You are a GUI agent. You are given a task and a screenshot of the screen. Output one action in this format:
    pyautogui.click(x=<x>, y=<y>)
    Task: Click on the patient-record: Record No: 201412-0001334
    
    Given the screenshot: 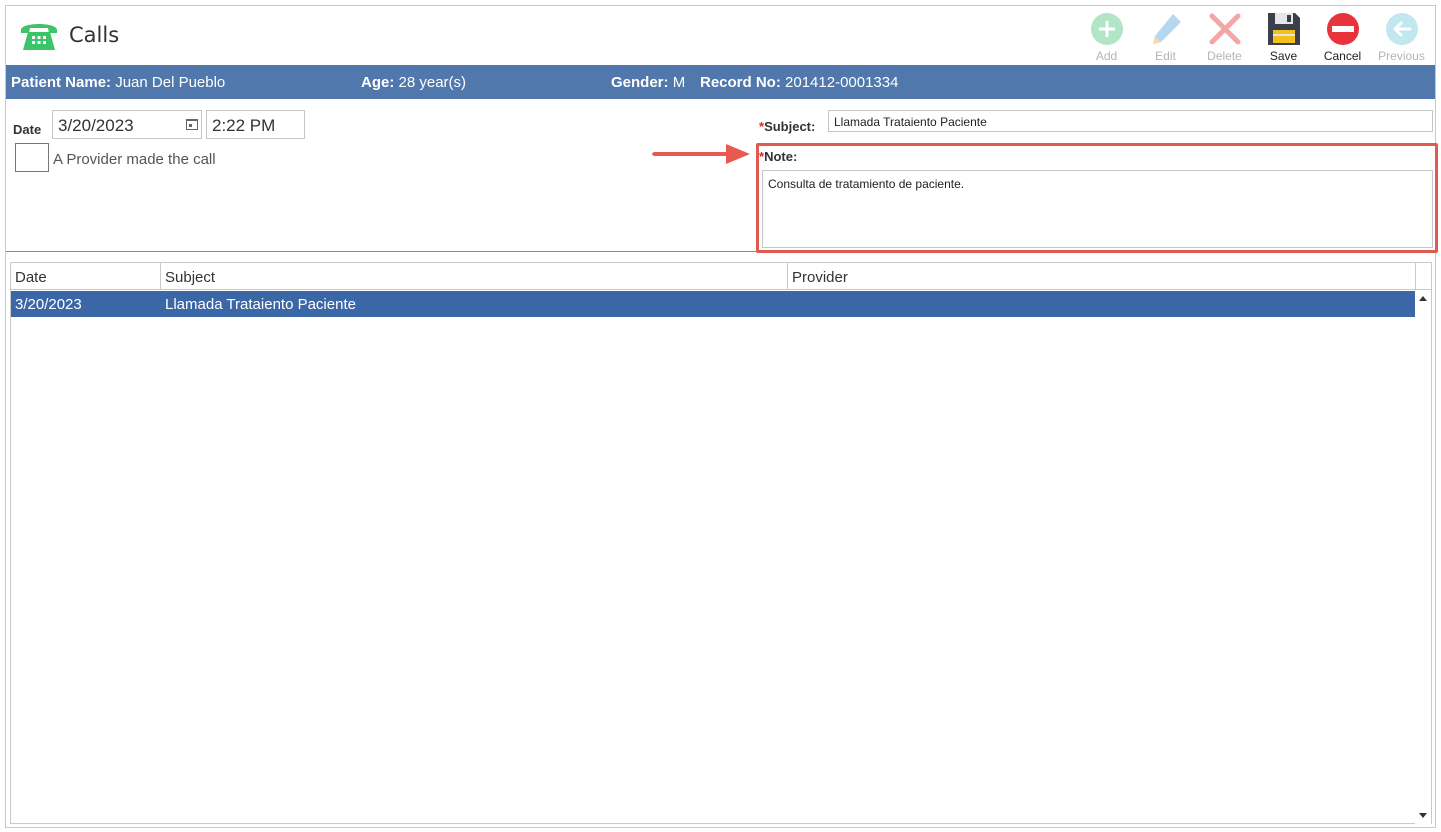 What is the action you would take?
    pyautogui.click(x=799, y=82)
    